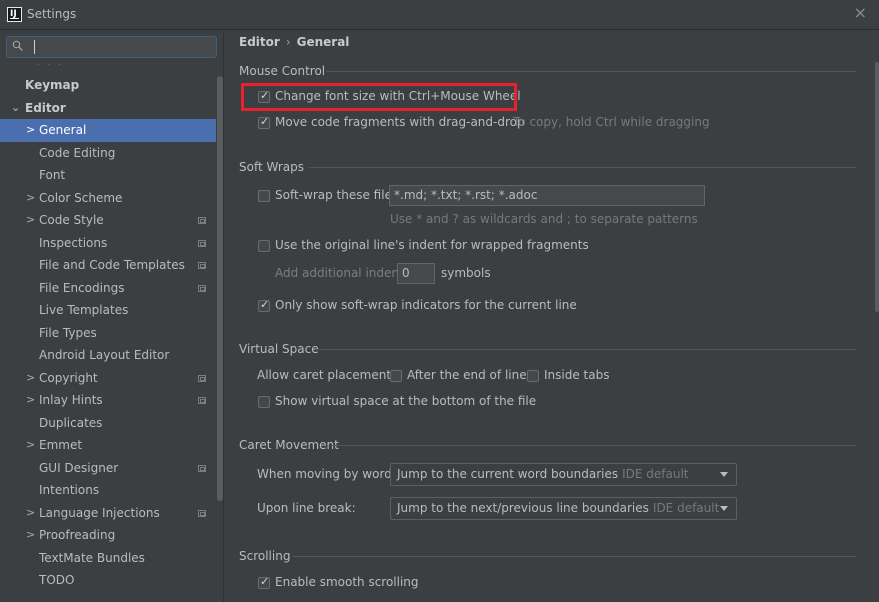 This screenshot has width=879, height=602. I want to click on sidebar-item-editor: ⌄ Editor, so click(108, 108).